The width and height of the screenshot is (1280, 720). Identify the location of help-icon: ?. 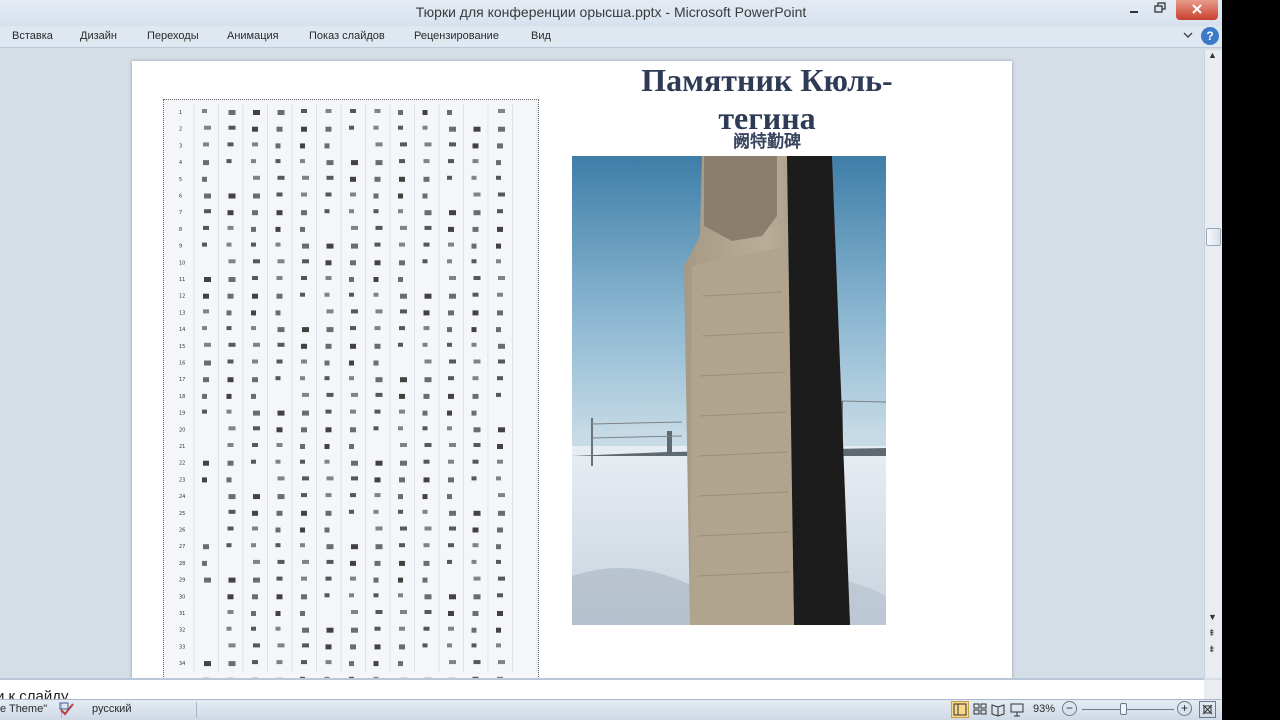
(1210, 36).